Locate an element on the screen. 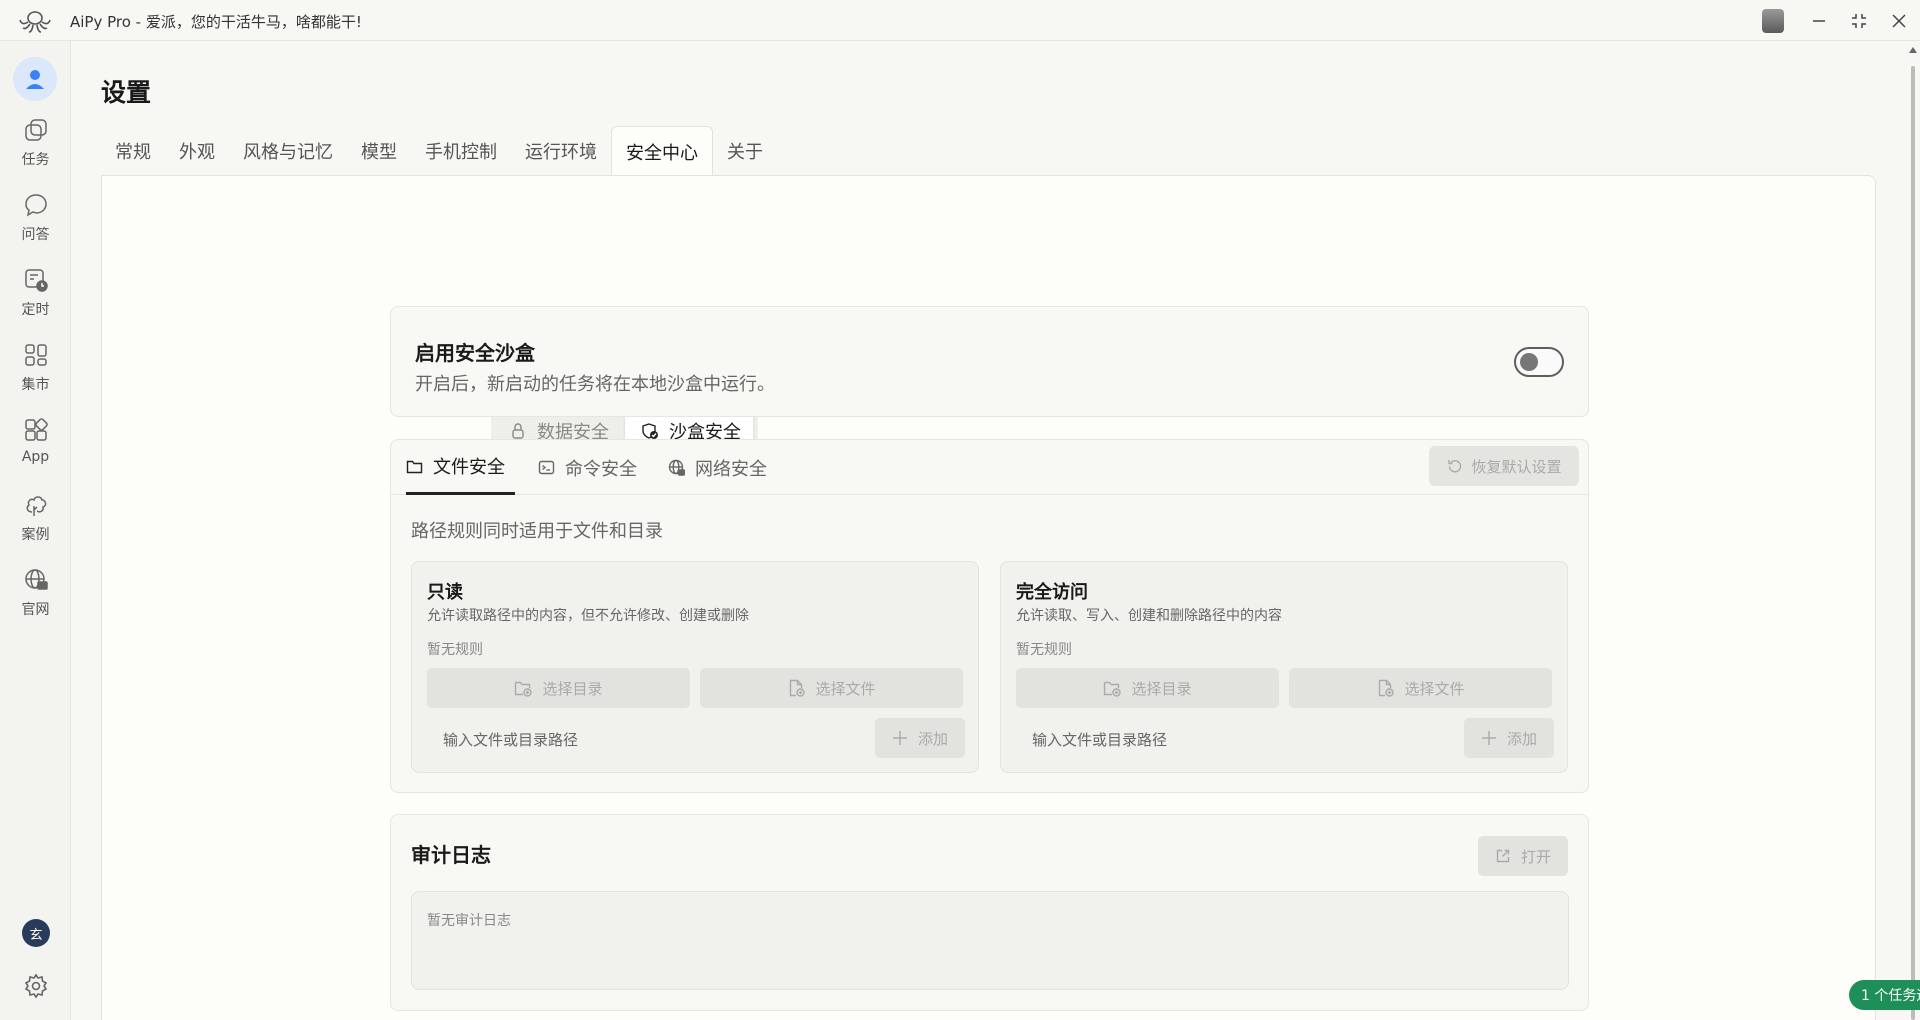 The width and height of the screenshot is (1920, 1020). main-scrollbar is located at coordinates (1913, 530).